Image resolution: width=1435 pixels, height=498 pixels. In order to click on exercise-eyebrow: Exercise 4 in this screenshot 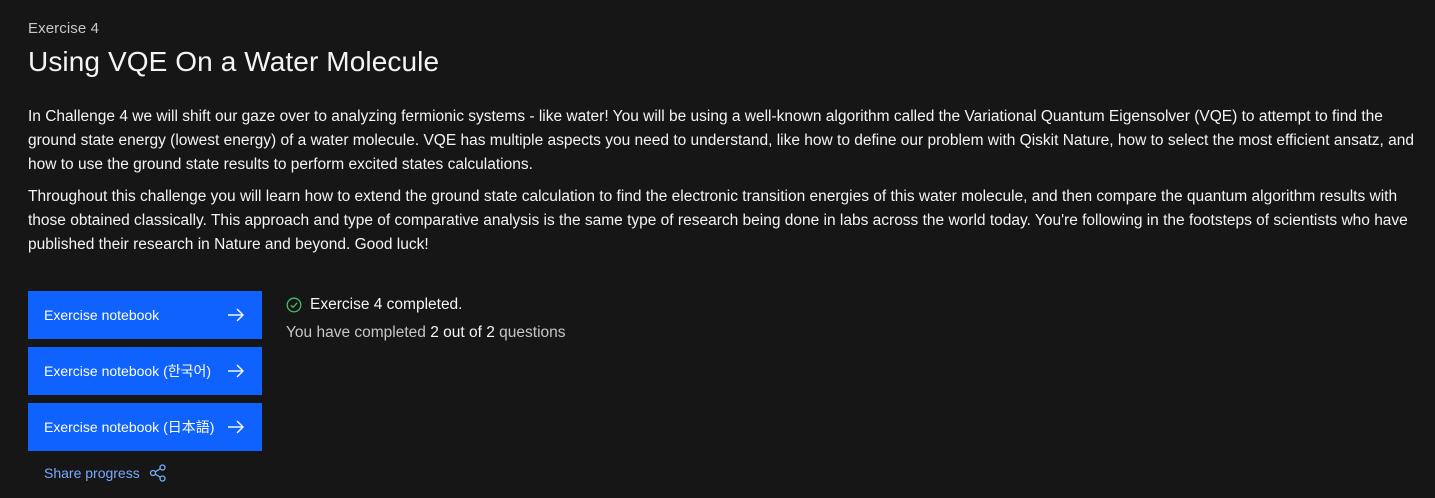, I will do `click(64, 28)`.